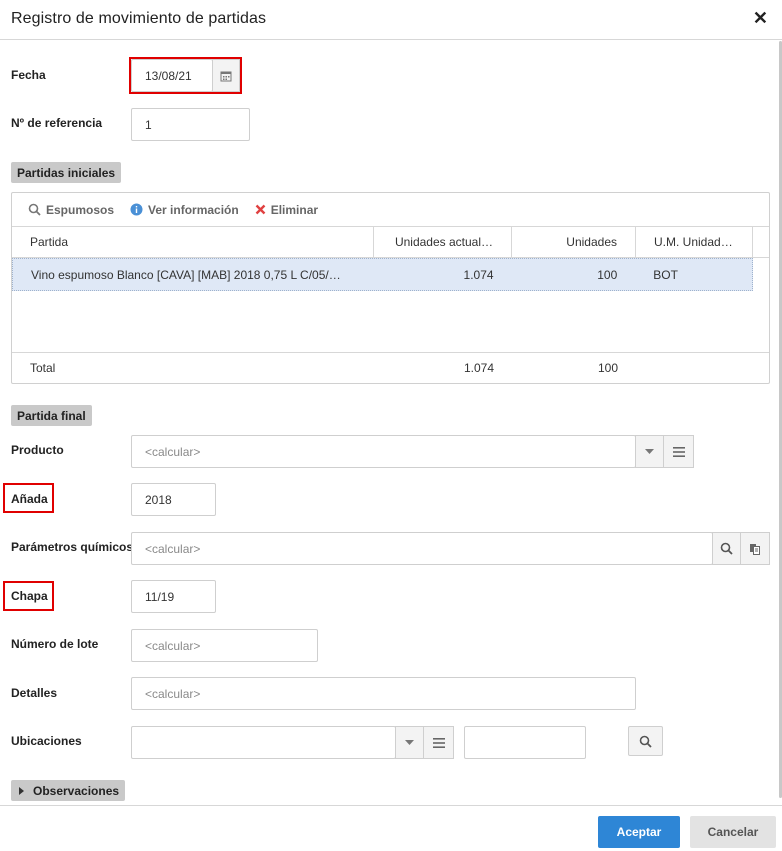 The height and width of the screenshot is (851, 782). Describe the element at coordinates (574, 242) in the screenshot. I see `column-header-unidades: Unidades` at that location.